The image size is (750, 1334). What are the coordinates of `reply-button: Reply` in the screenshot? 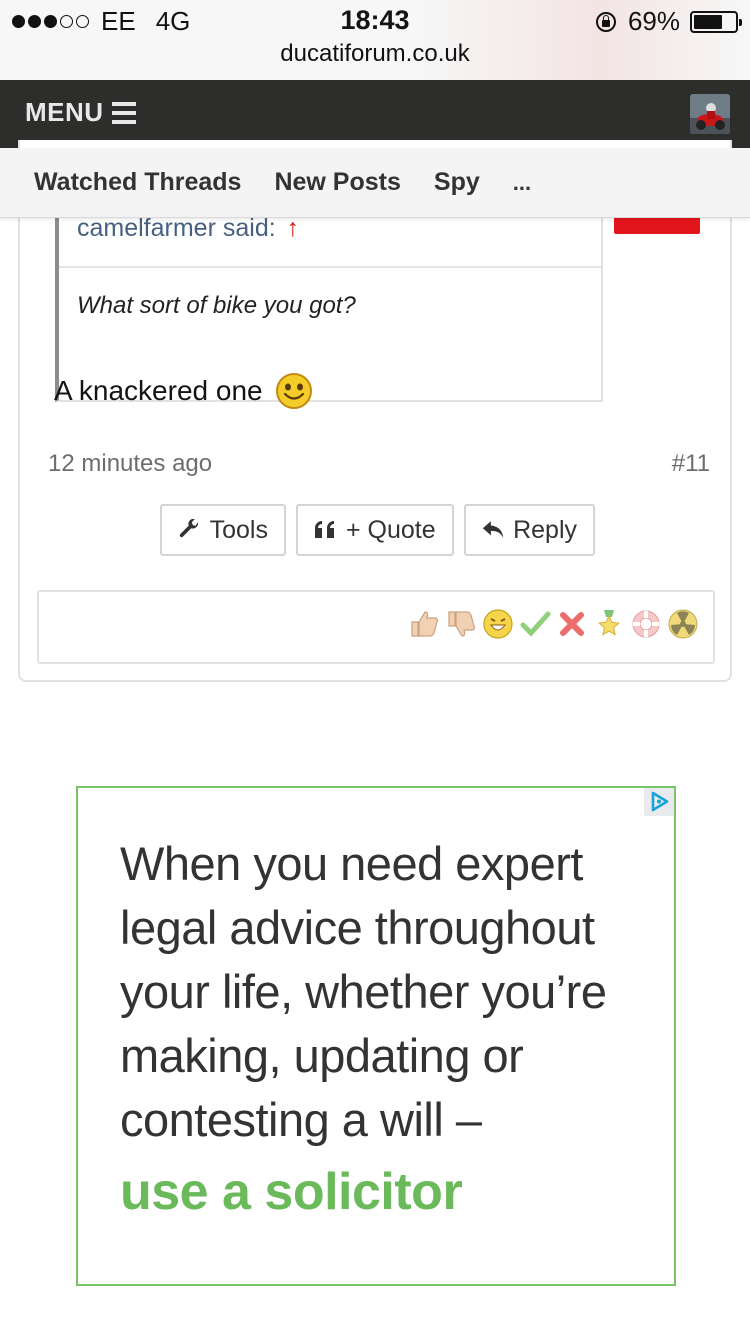 It's located at (529, 530).